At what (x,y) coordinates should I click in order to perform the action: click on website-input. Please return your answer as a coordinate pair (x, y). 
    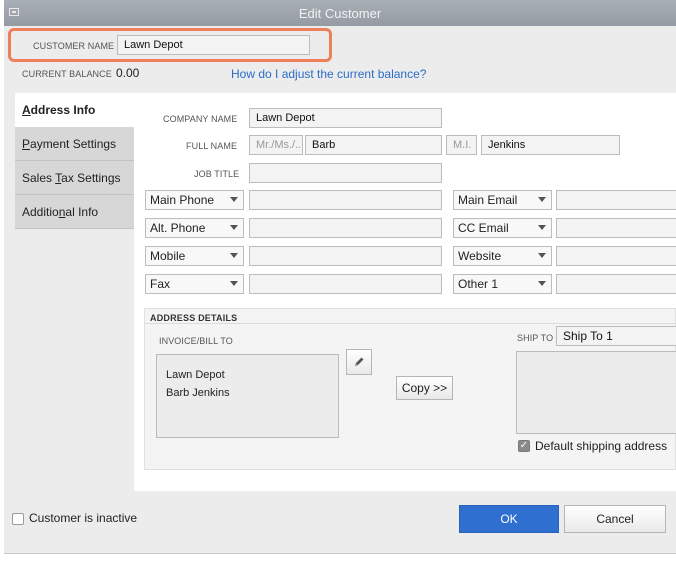
    Looking at the image, I should click on (616, 256).